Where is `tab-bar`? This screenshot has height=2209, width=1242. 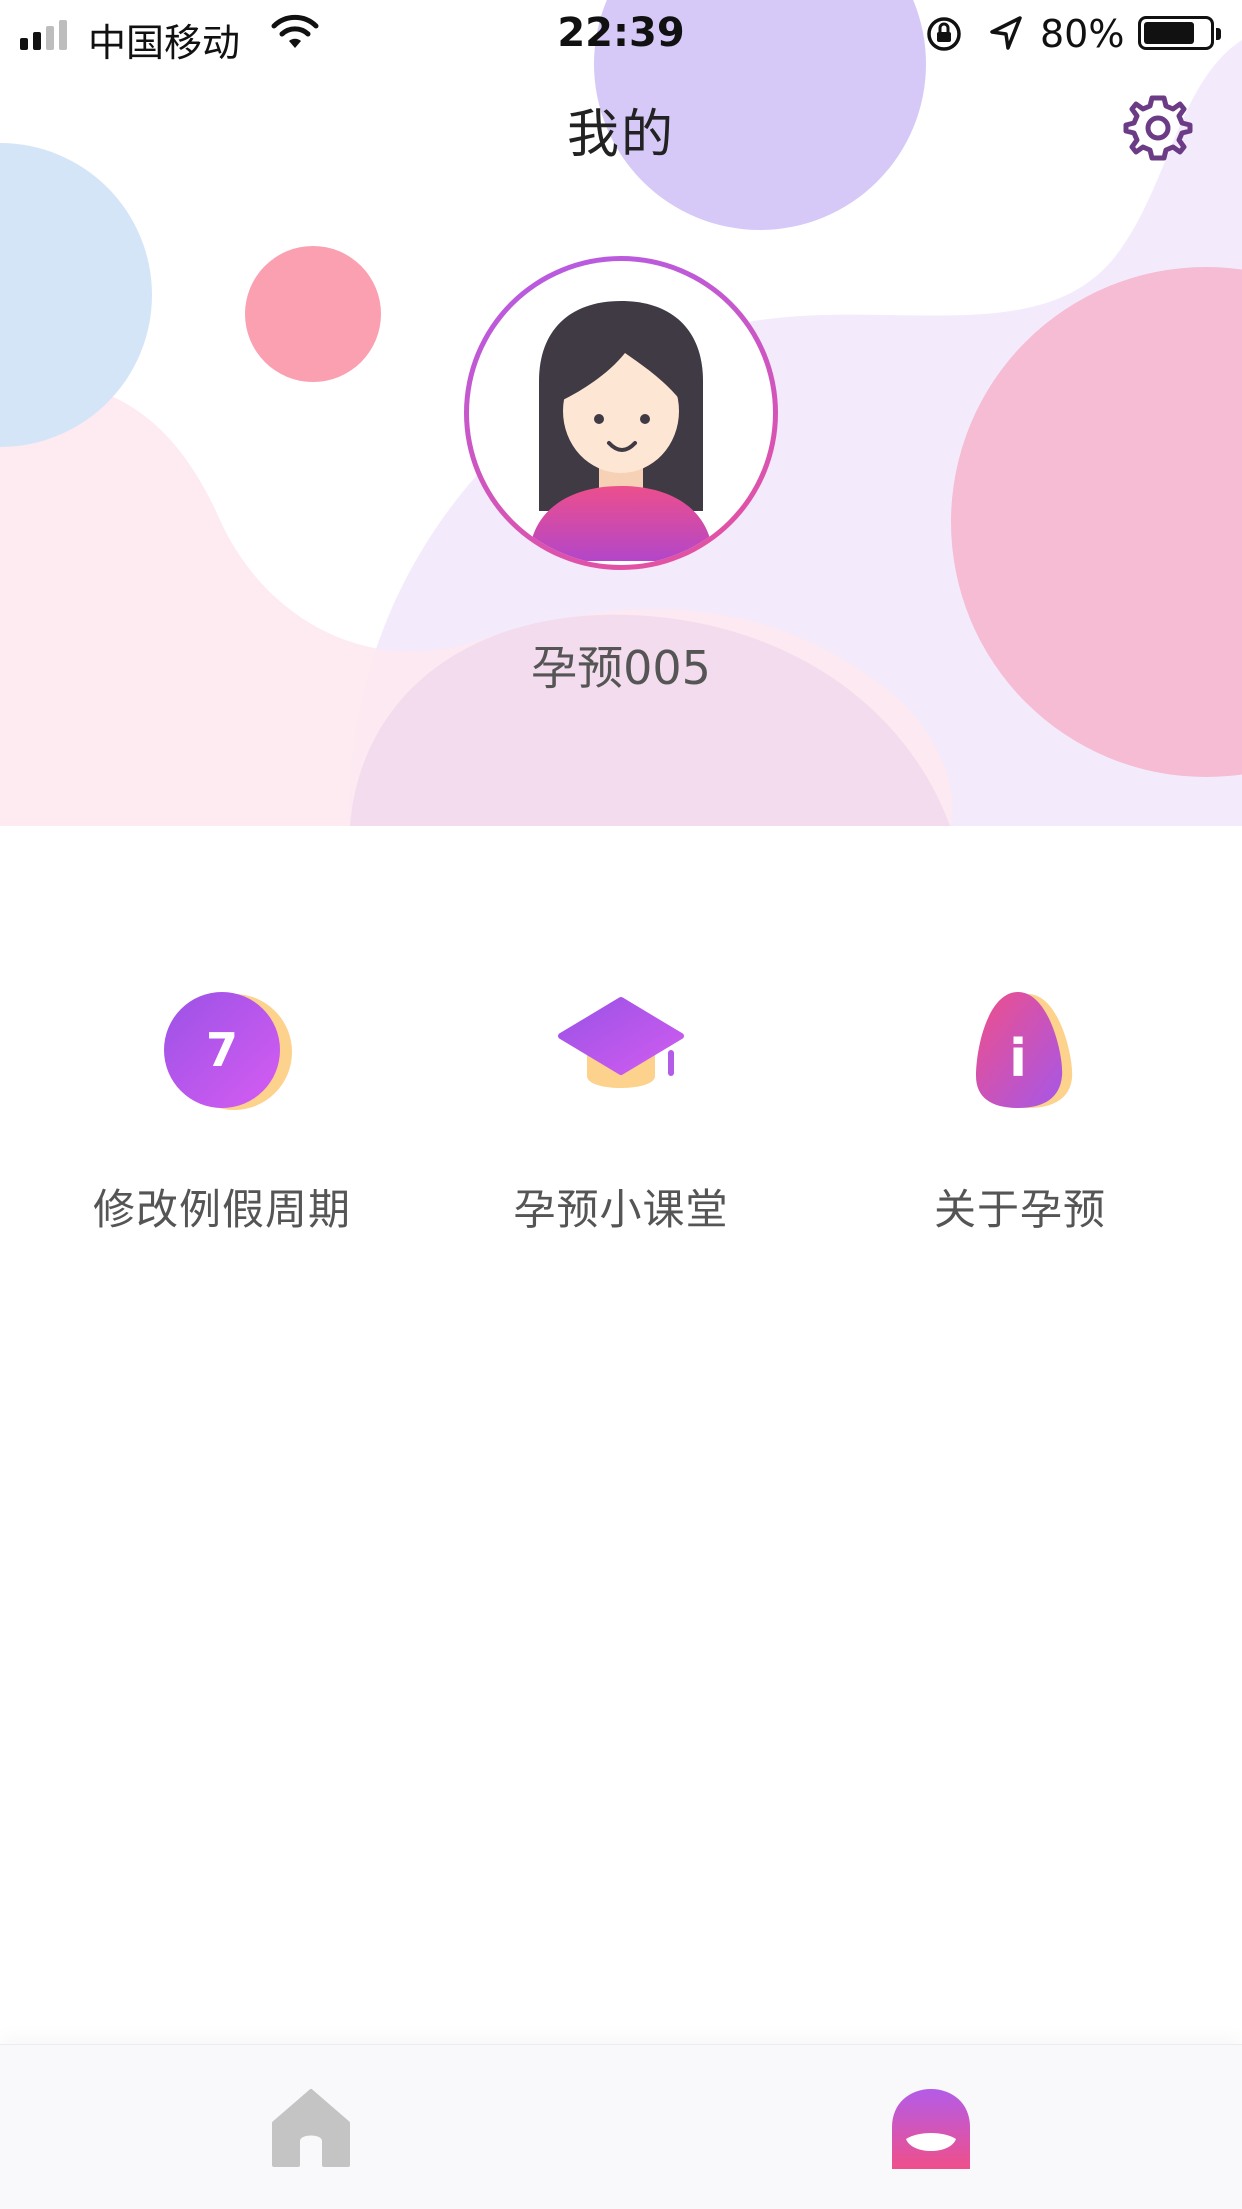 tab-bar is located at coordinates (621, 2126).